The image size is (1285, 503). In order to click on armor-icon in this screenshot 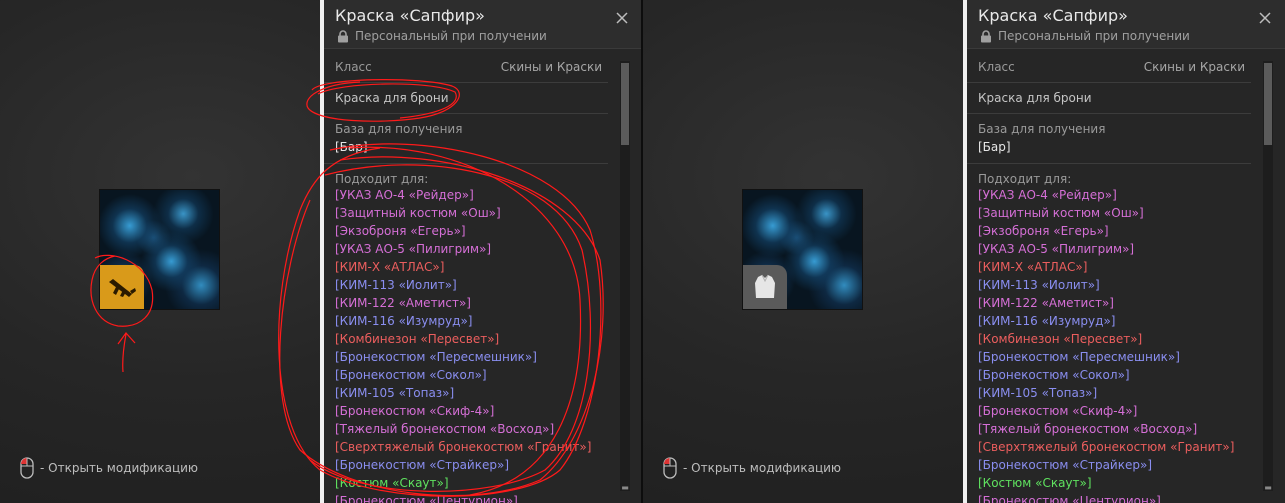, I will do `click(765, 287)`.